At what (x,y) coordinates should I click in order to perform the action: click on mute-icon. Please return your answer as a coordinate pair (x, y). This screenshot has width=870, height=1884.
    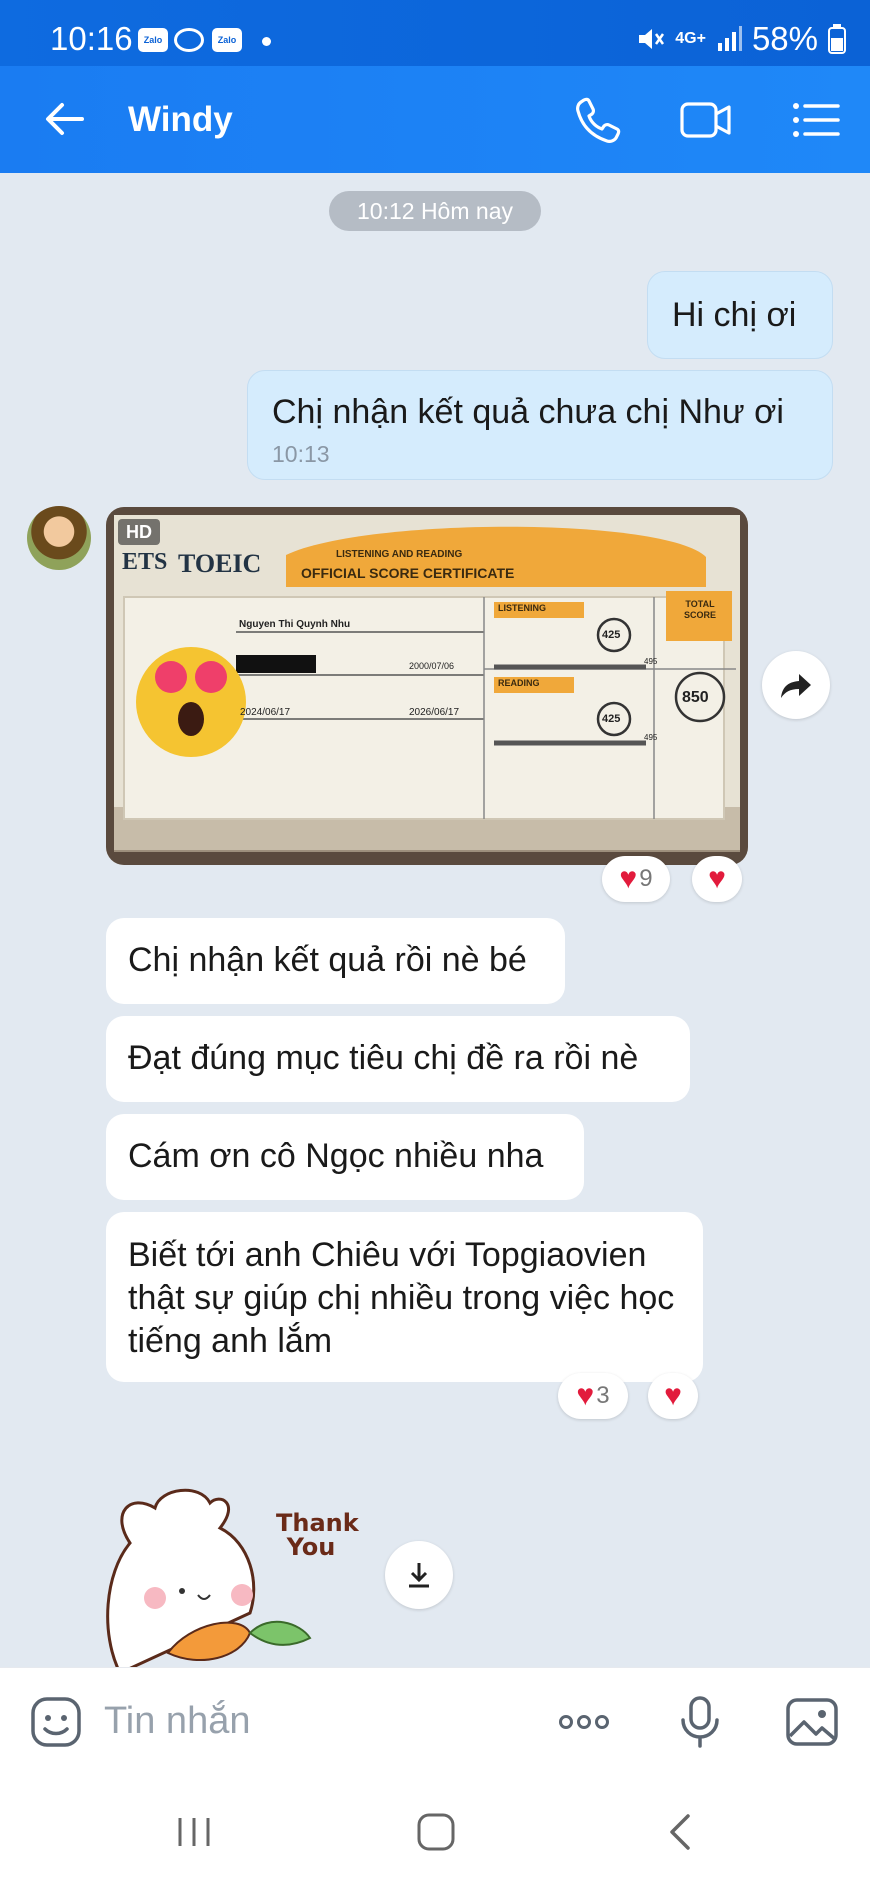
    Looking at the image, I should click on (652, 39).